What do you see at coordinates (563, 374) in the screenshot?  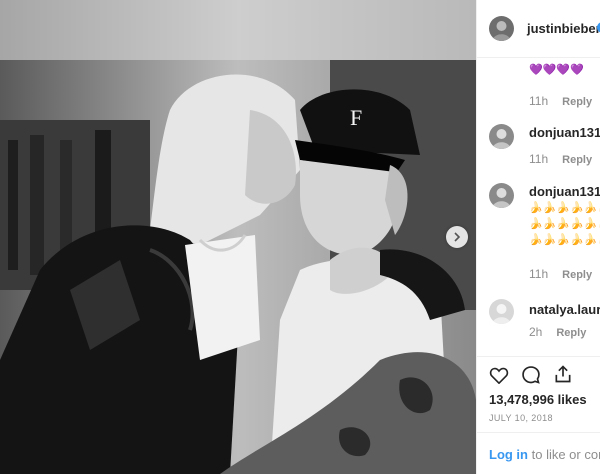 I see `share-icon` at bounding box center [563, 374].